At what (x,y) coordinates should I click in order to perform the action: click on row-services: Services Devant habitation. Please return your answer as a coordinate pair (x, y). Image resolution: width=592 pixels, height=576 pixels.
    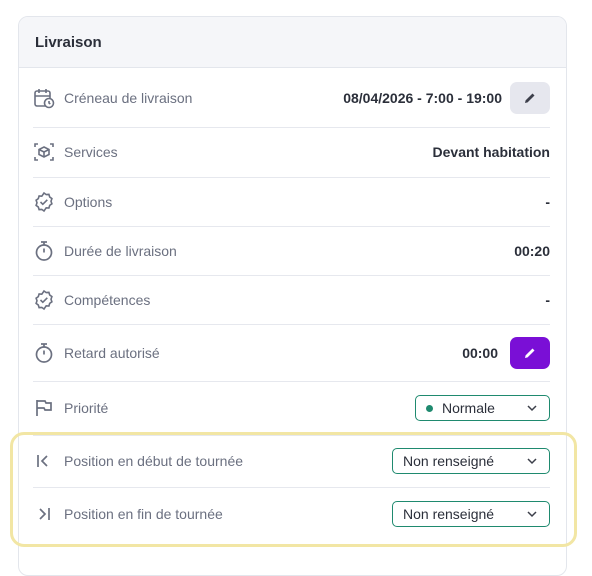
    Looking at the image, I should click on (291, 152).